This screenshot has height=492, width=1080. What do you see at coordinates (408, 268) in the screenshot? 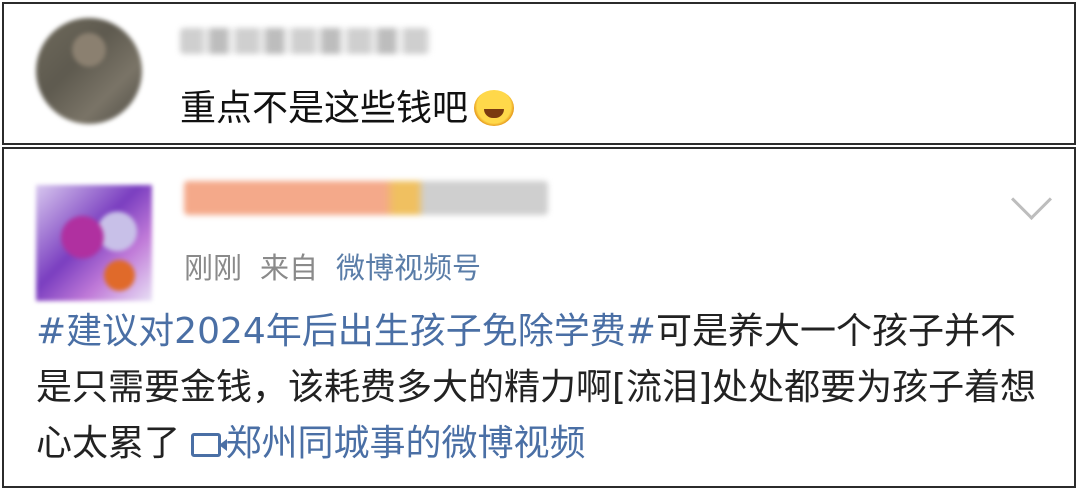
I see `source-link: 微博视频号` at bounding box center [408, 268].